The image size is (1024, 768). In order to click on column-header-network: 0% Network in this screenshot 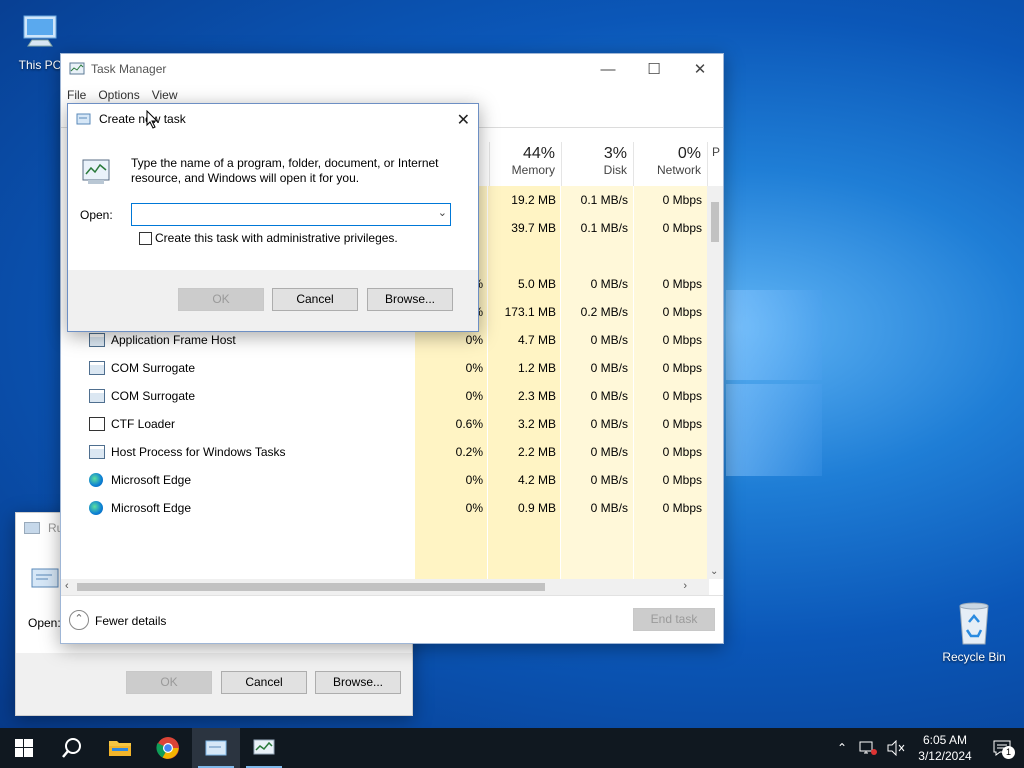, I will do `click(670, 164)`.